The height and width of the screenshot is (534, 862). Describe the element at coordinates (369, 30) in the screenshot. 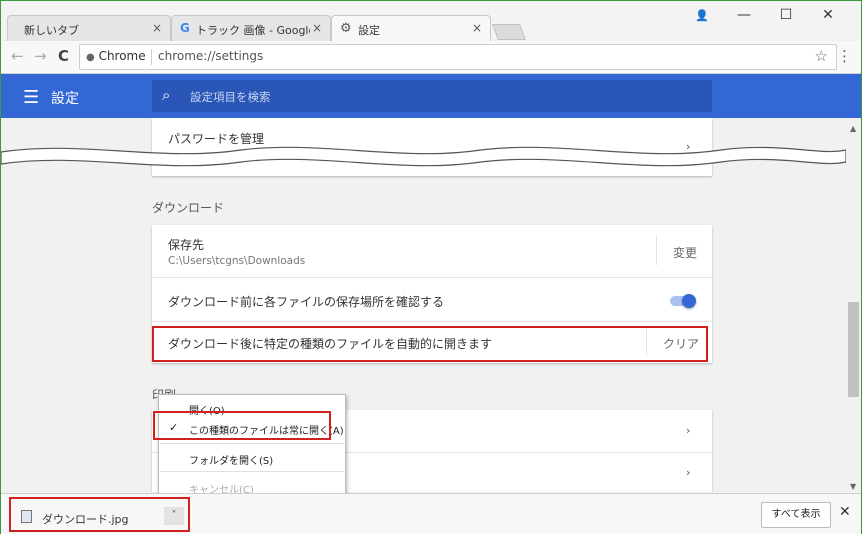

I see `tab-title: 設定` at that location.